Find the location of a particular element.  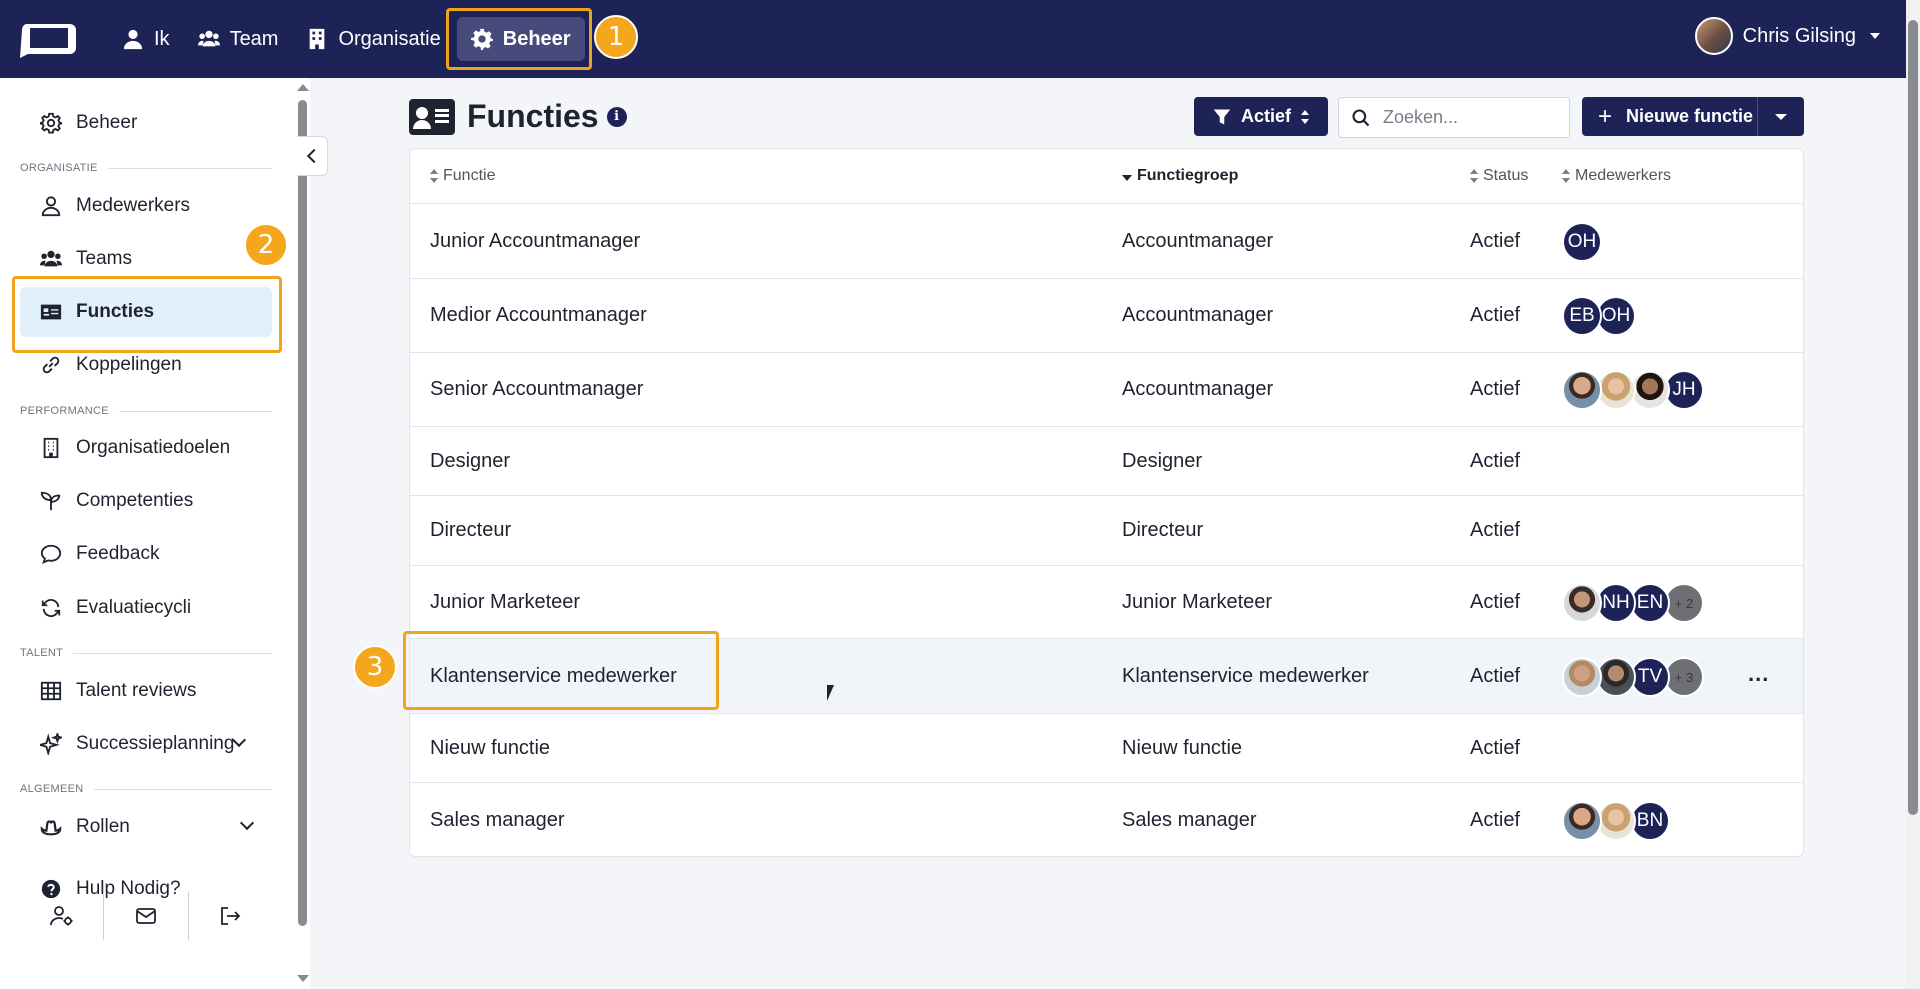

avatar-group: TV + 3 is located at coordinates (1633, 677).